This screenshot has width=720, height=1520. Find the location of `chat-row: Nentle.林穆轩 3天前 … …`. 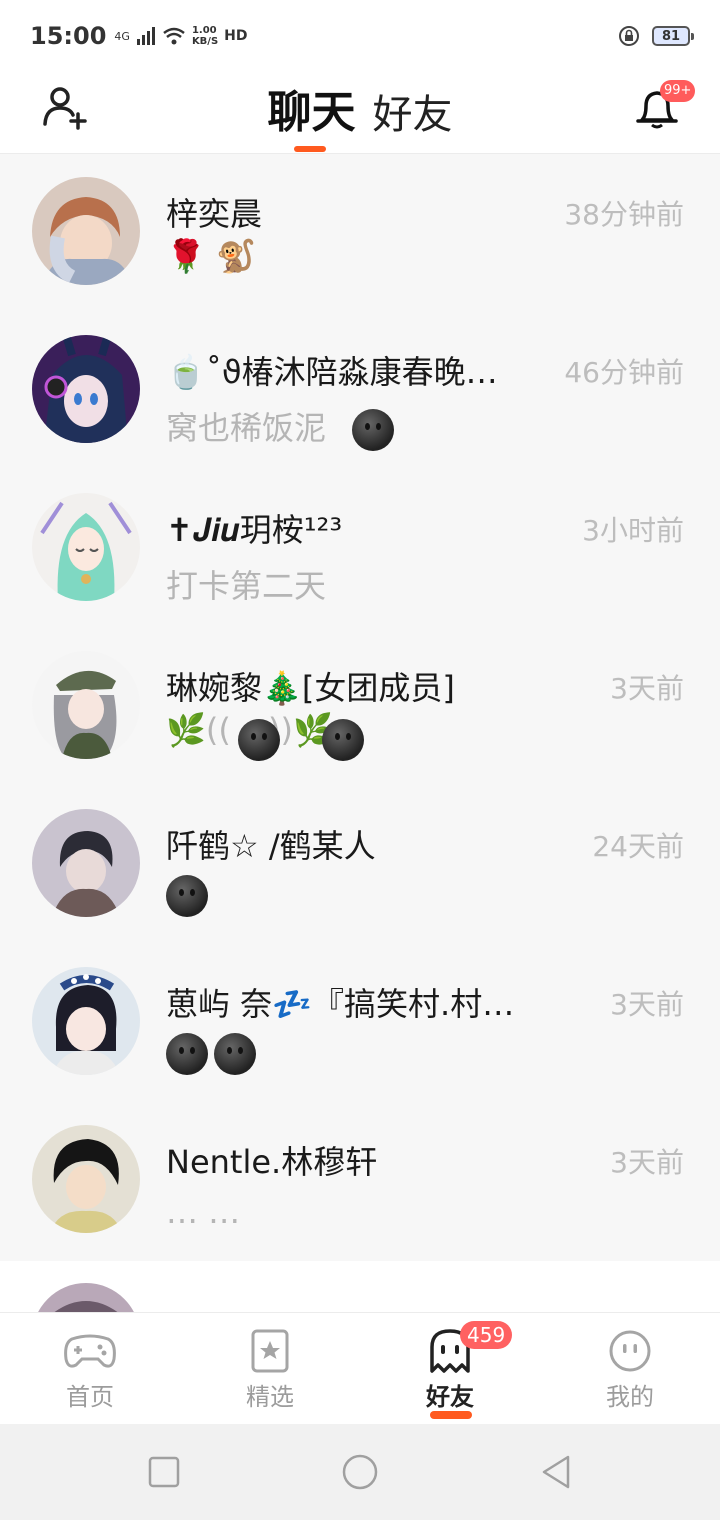

chat-row: Nentle.林穆轩 3天前 … … is located at coordinates (360, 1182).